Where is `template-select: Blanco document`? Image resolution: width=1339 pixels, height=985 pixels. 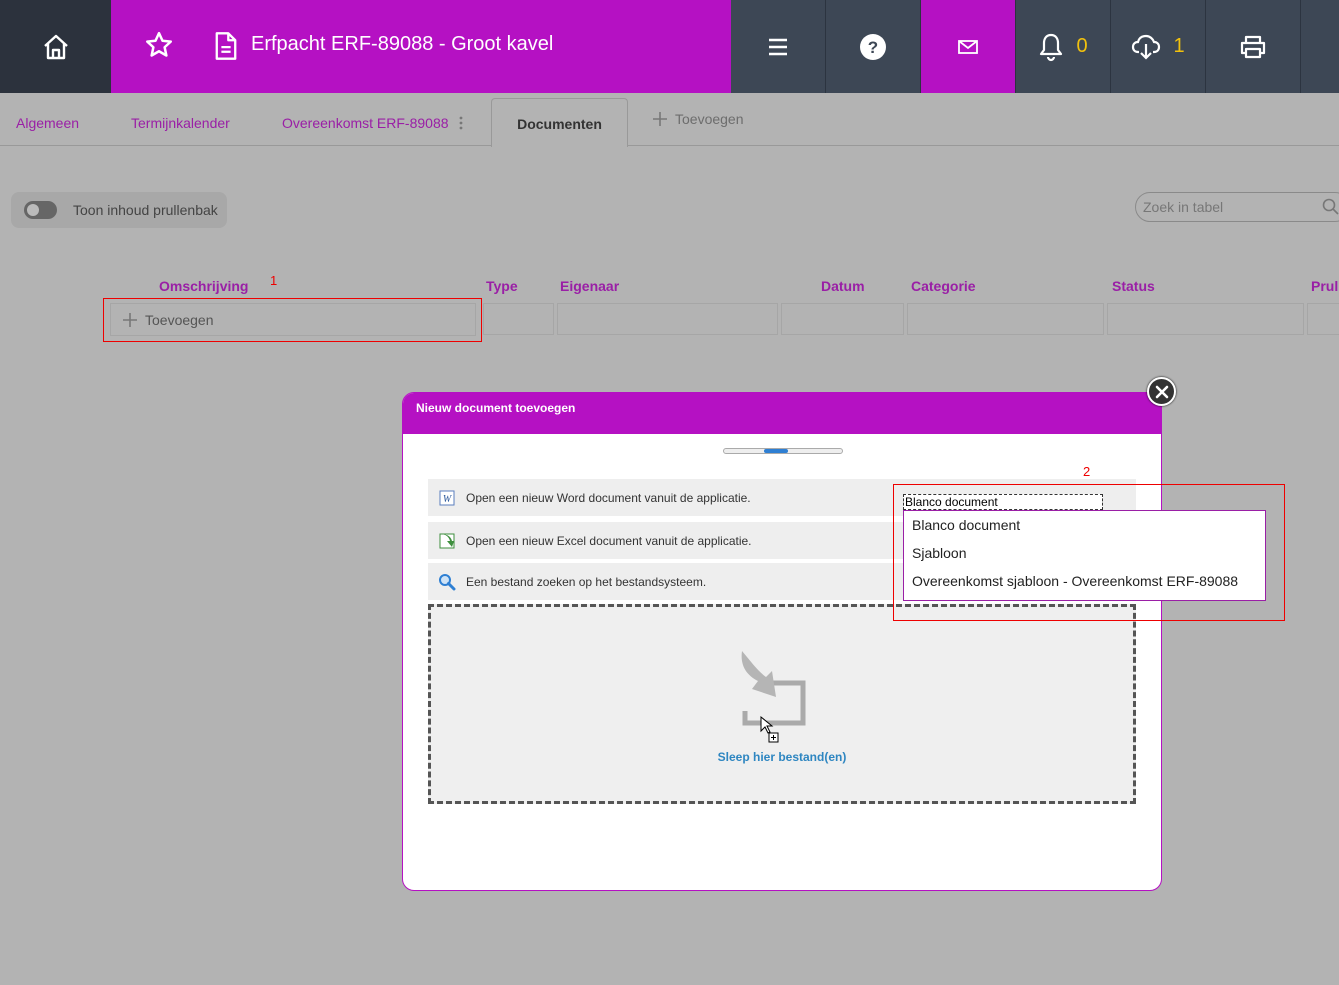 template-select: Blanco document is located at coordinates (1003, 502).